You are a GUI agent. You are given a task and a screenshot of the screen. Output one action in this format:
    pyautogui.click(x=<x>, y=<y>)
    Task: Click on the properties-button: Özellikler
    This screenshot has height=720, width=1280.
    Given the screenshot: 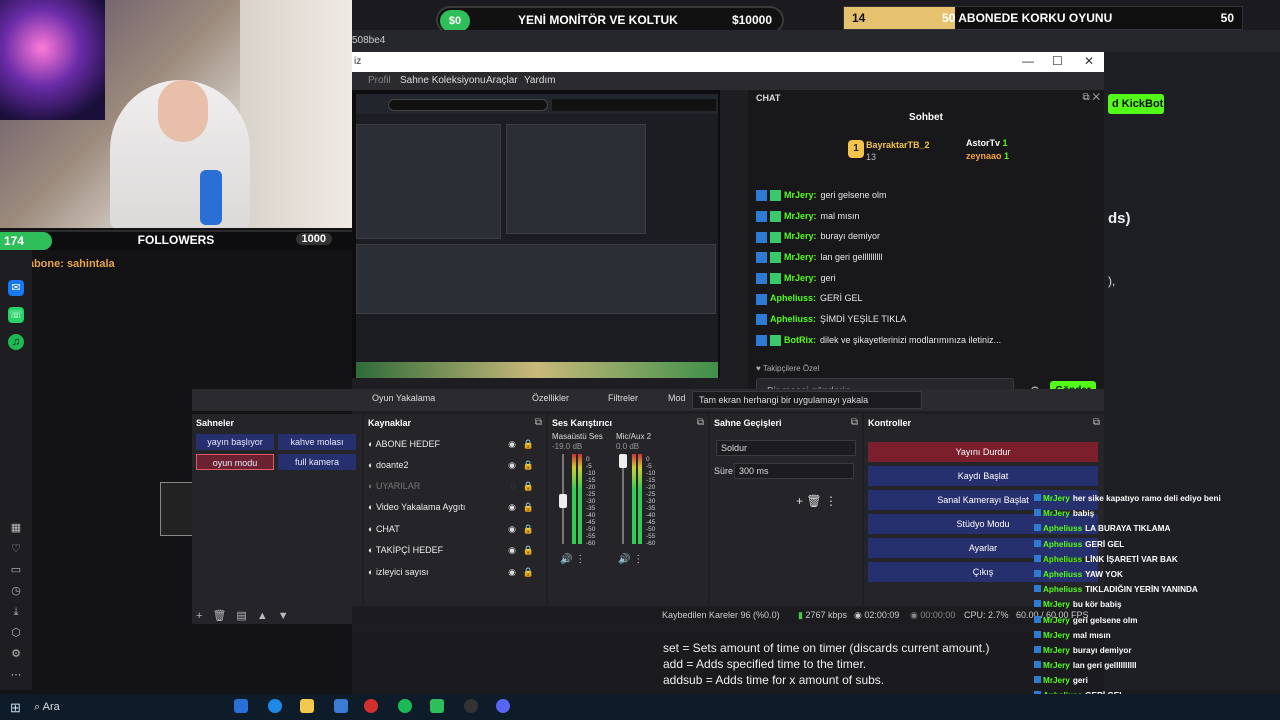 What is the action you would take?
    pyautogui.click(x=550, y=398)
    